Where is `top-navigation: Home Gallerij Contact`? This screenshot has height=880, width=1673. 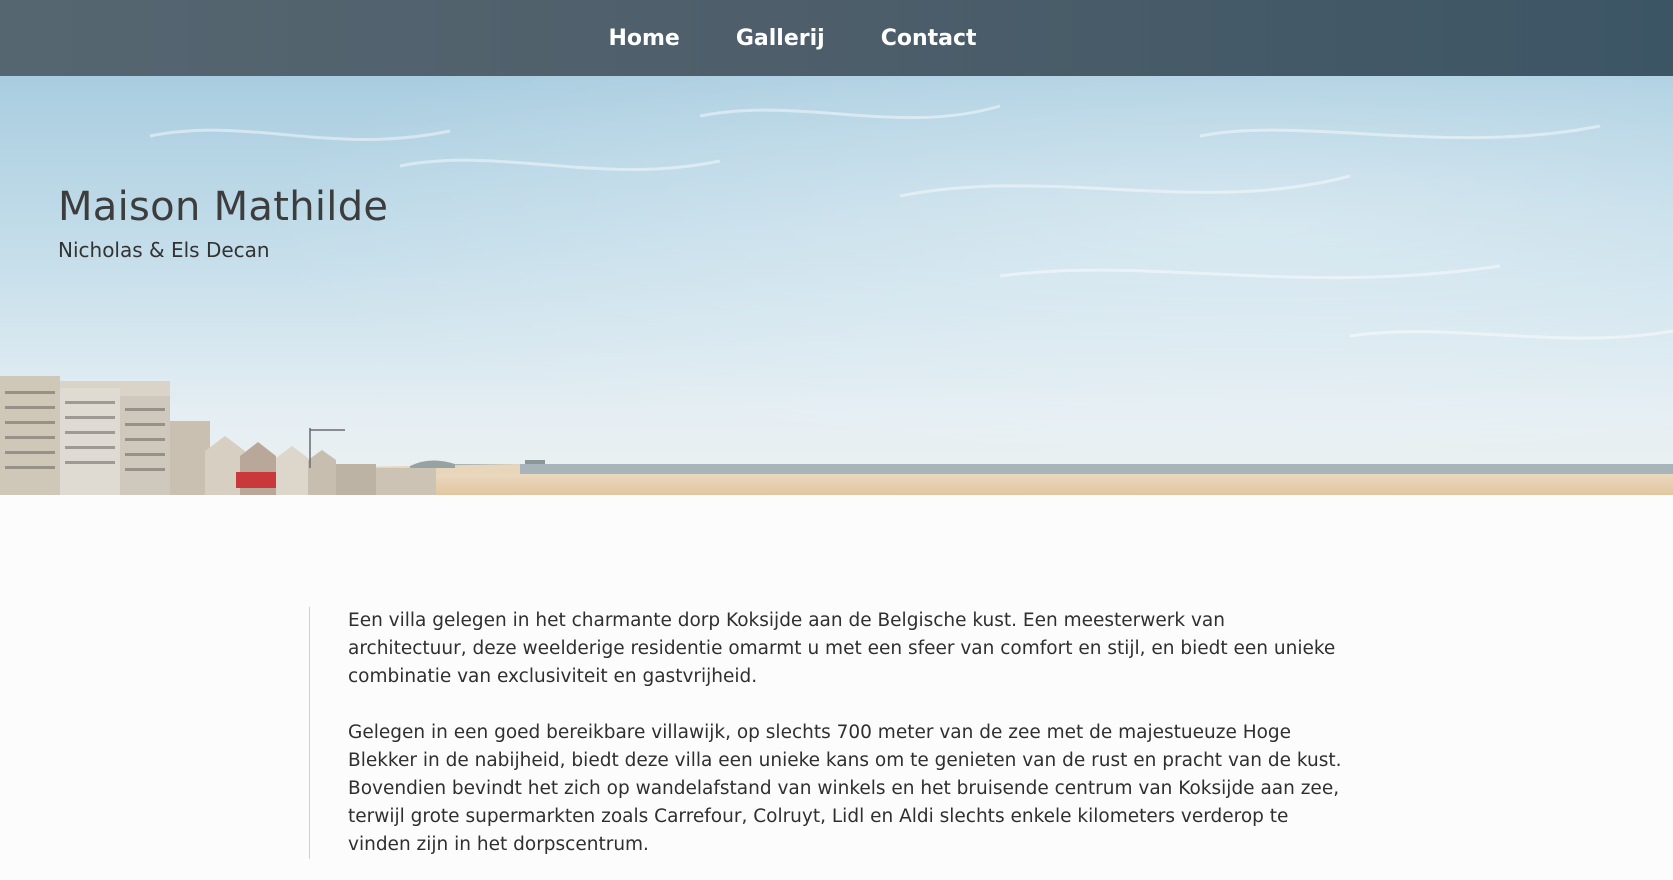
top-navigation: Home Gallerij Contact is located at coordinates (836, 38).